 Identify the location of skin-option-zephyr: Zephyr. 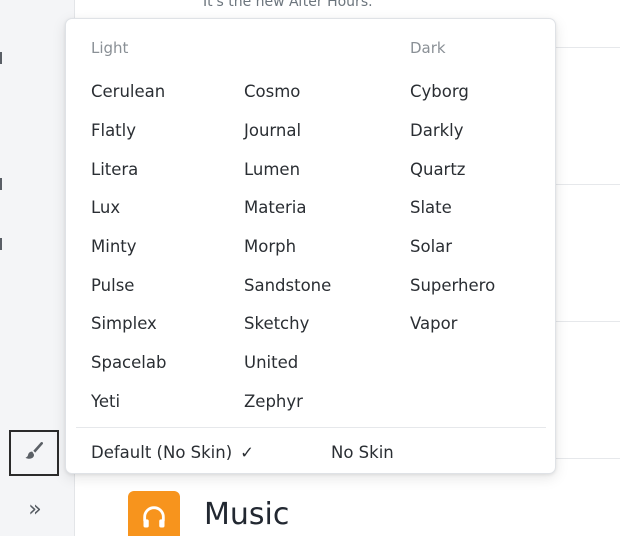
(273, 402).